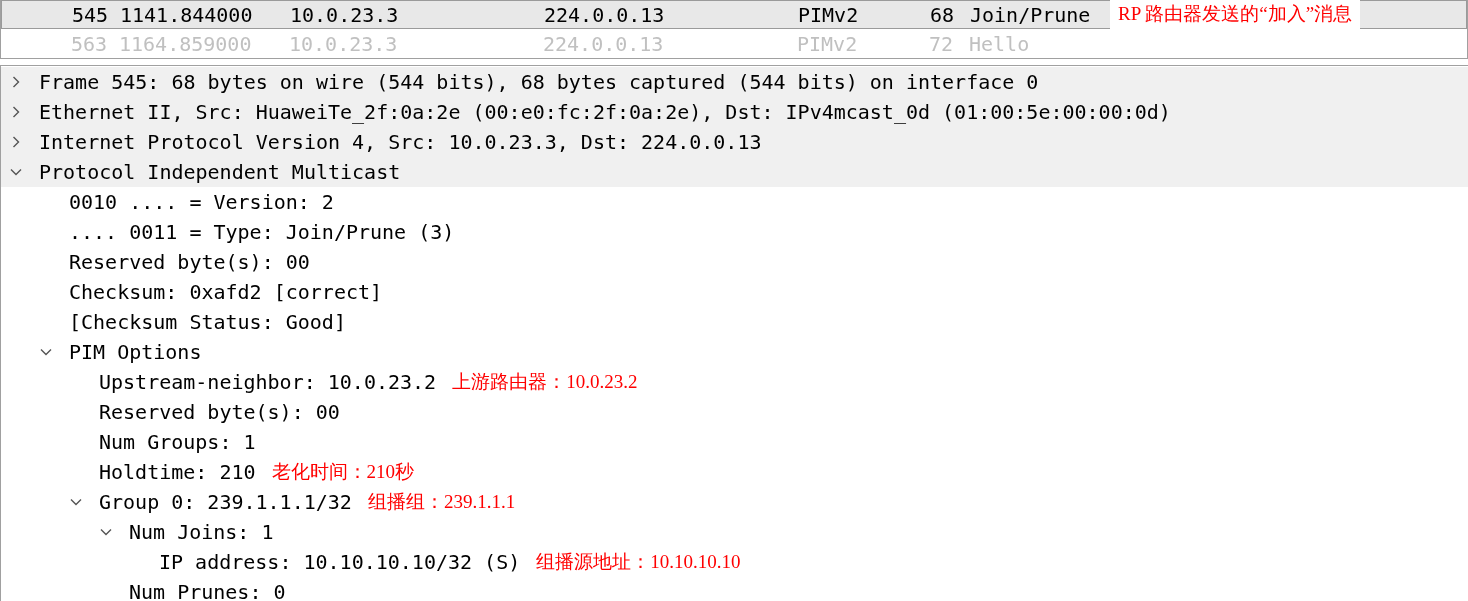 The image size is (1468, 601). I want to click on tree-row: Frame 545: 68 bytes on wire (544 bits), 68 bytes captured (544 bits) on interface 0, so click(734, 82).